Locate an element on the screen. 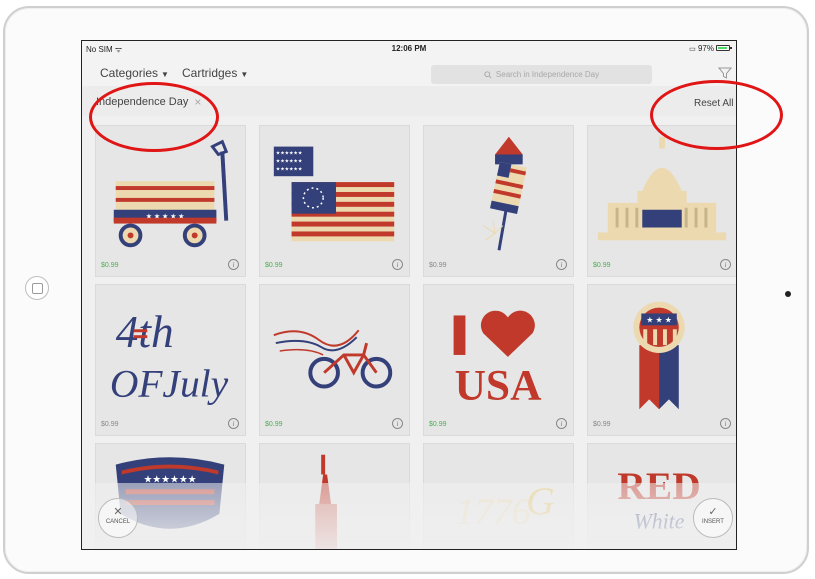  status-bar: No SIM ᯤ 12:06 PM ▭ 97% is located at coordinates (409, 48).